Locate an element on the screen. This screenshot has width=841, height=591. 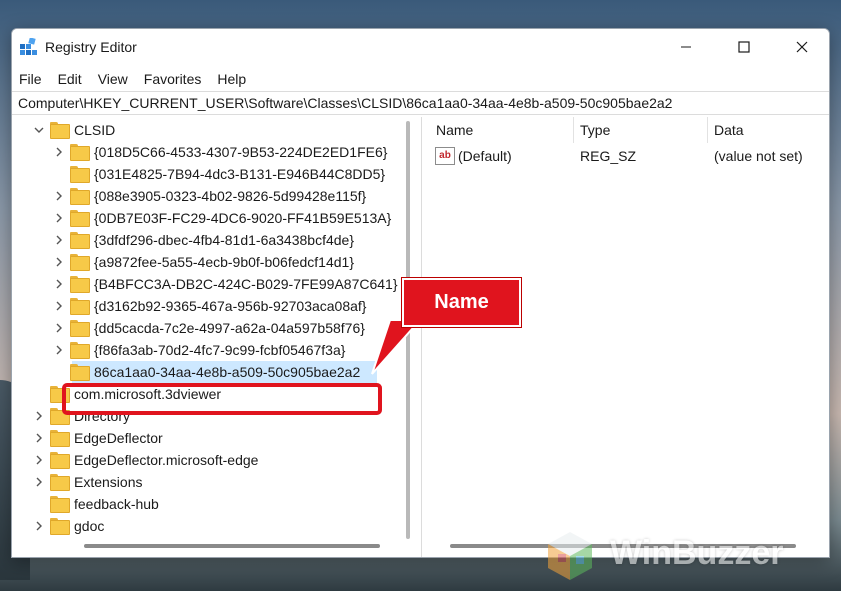
tree-item: gdoc is located at coordinates (212, 526).